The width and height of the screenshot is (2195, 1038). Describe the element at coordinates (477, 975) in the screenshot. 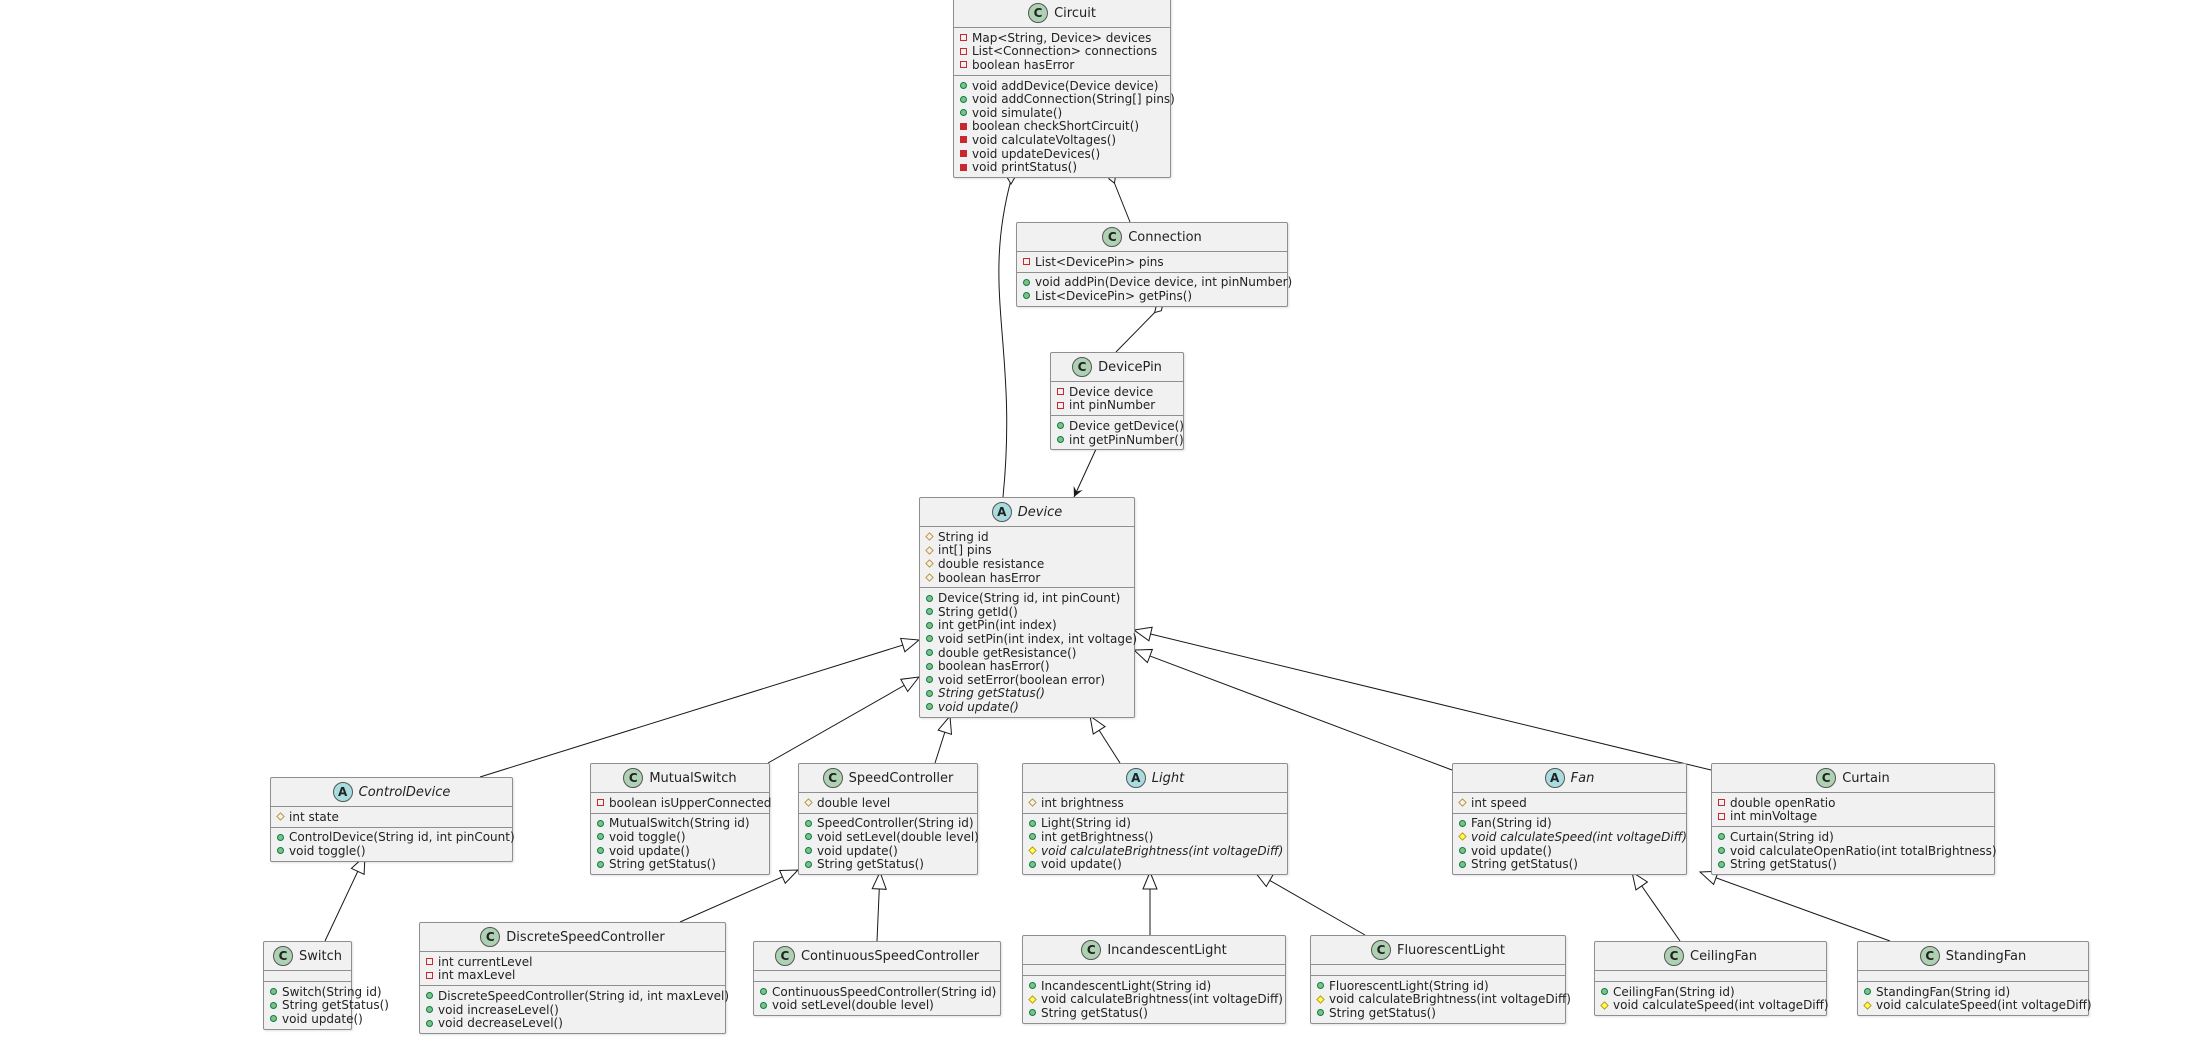

I see `field-text: int maxLevel` at that location.